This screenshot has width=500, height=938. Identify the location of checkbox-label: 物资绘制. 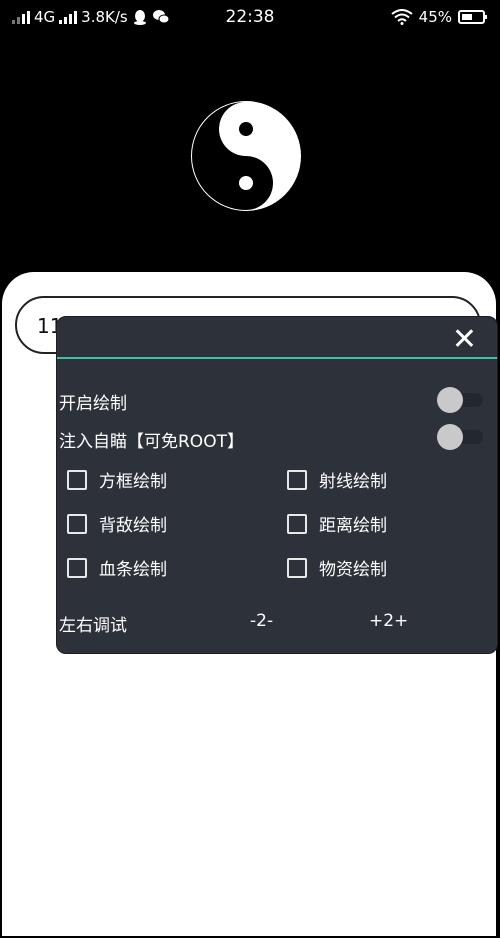
(353, 570).